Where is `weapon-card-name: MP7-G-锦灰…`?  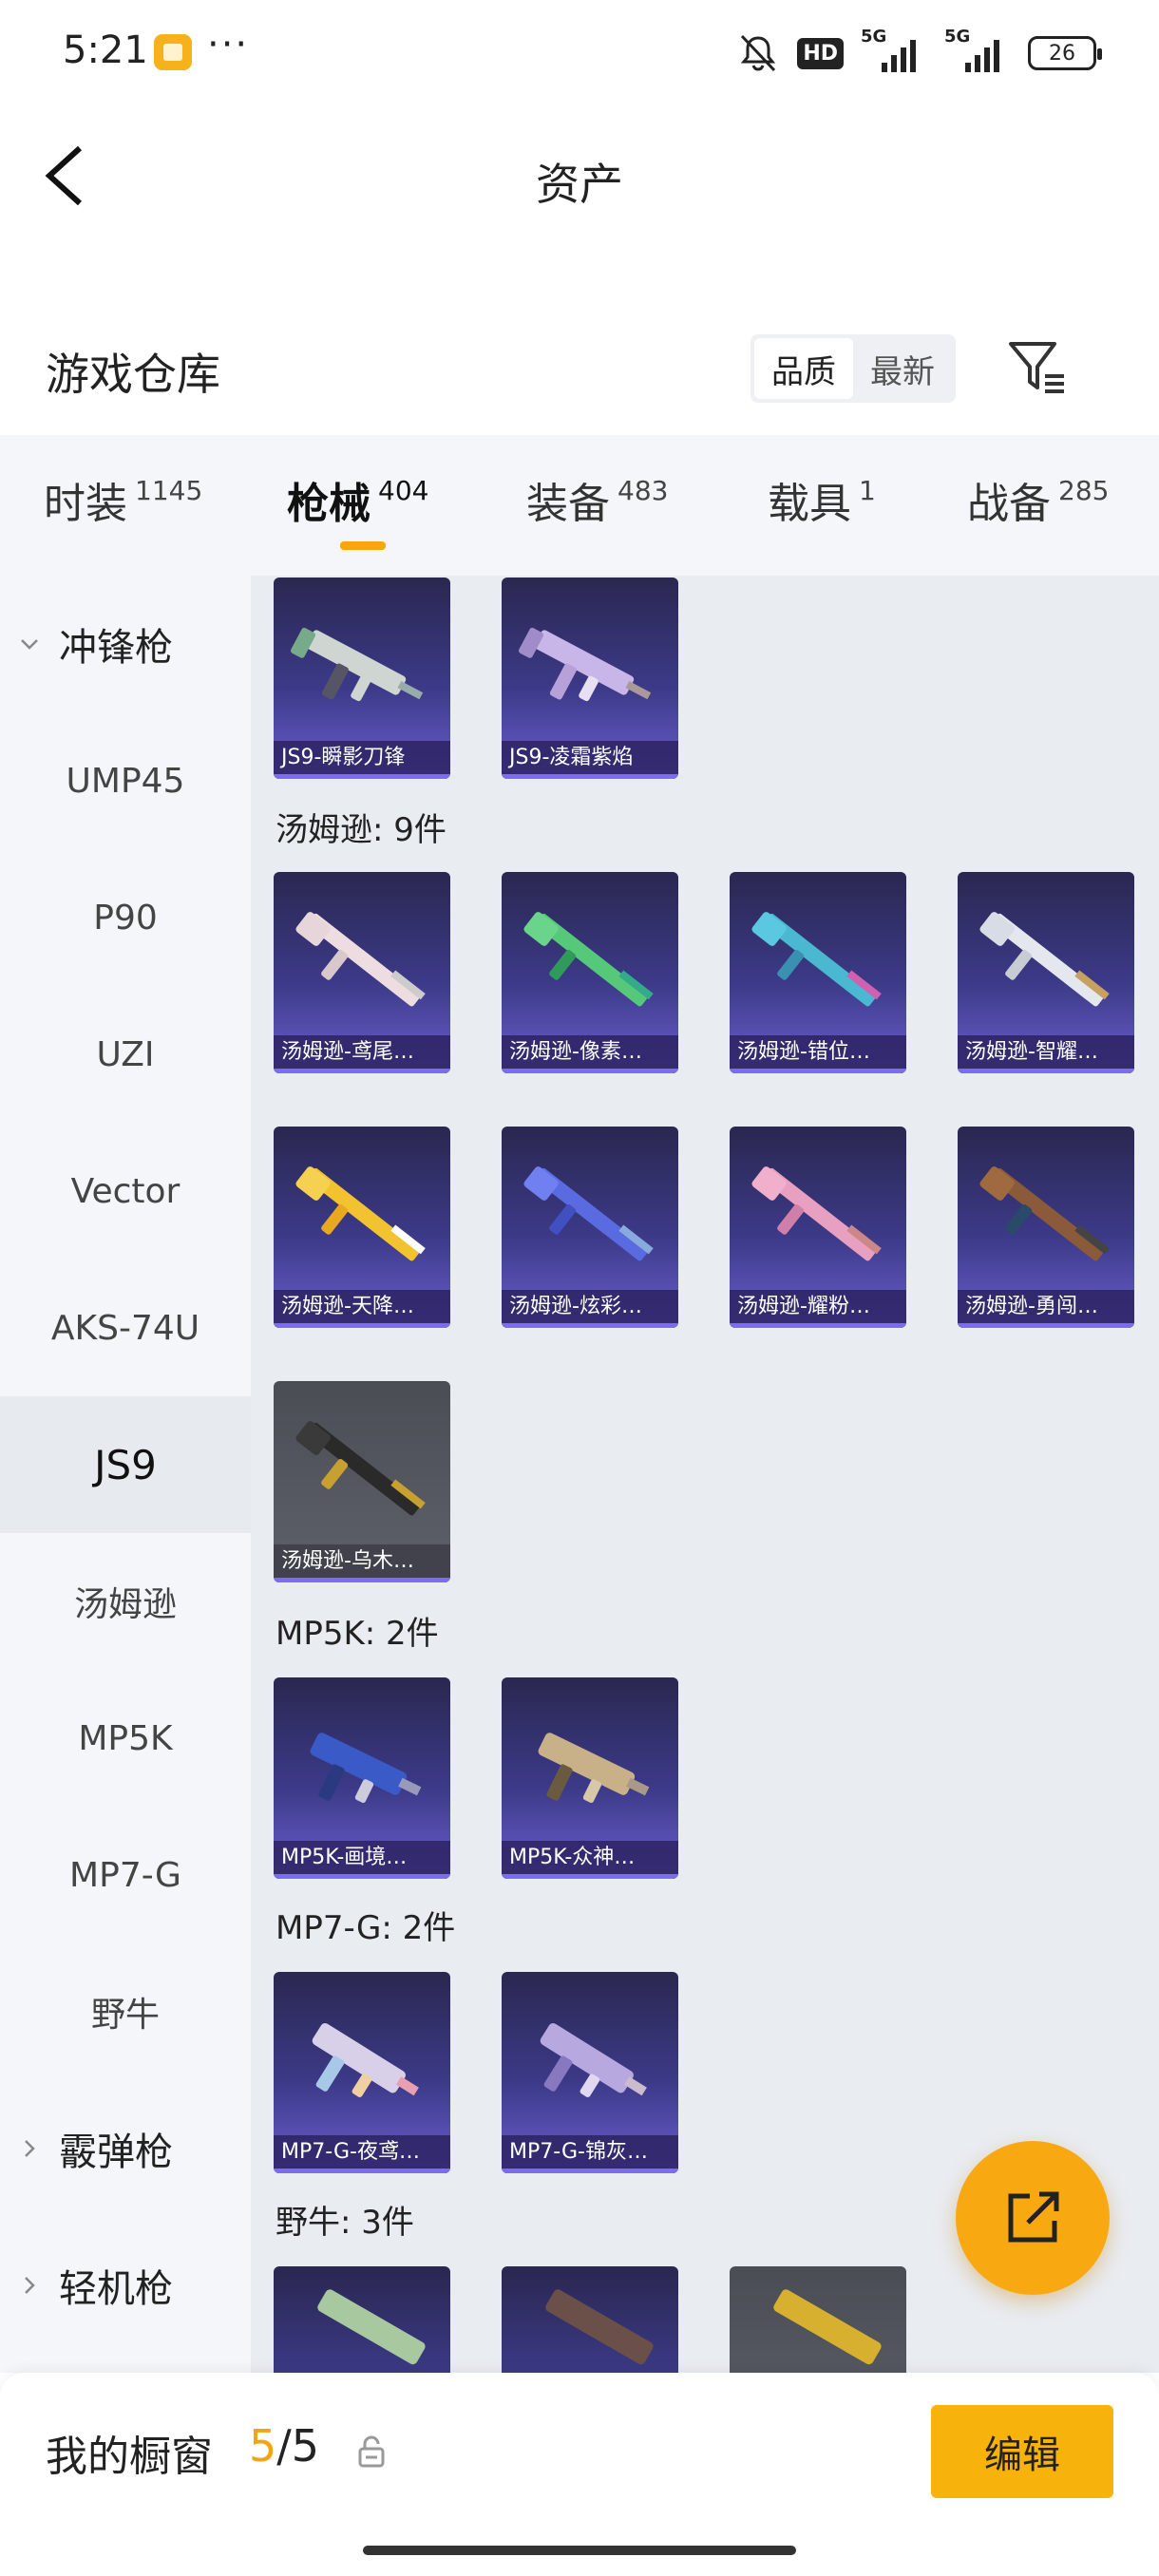 weapon-card-name: MP7-G-锦灰… is located at coordinates (590, 2154).